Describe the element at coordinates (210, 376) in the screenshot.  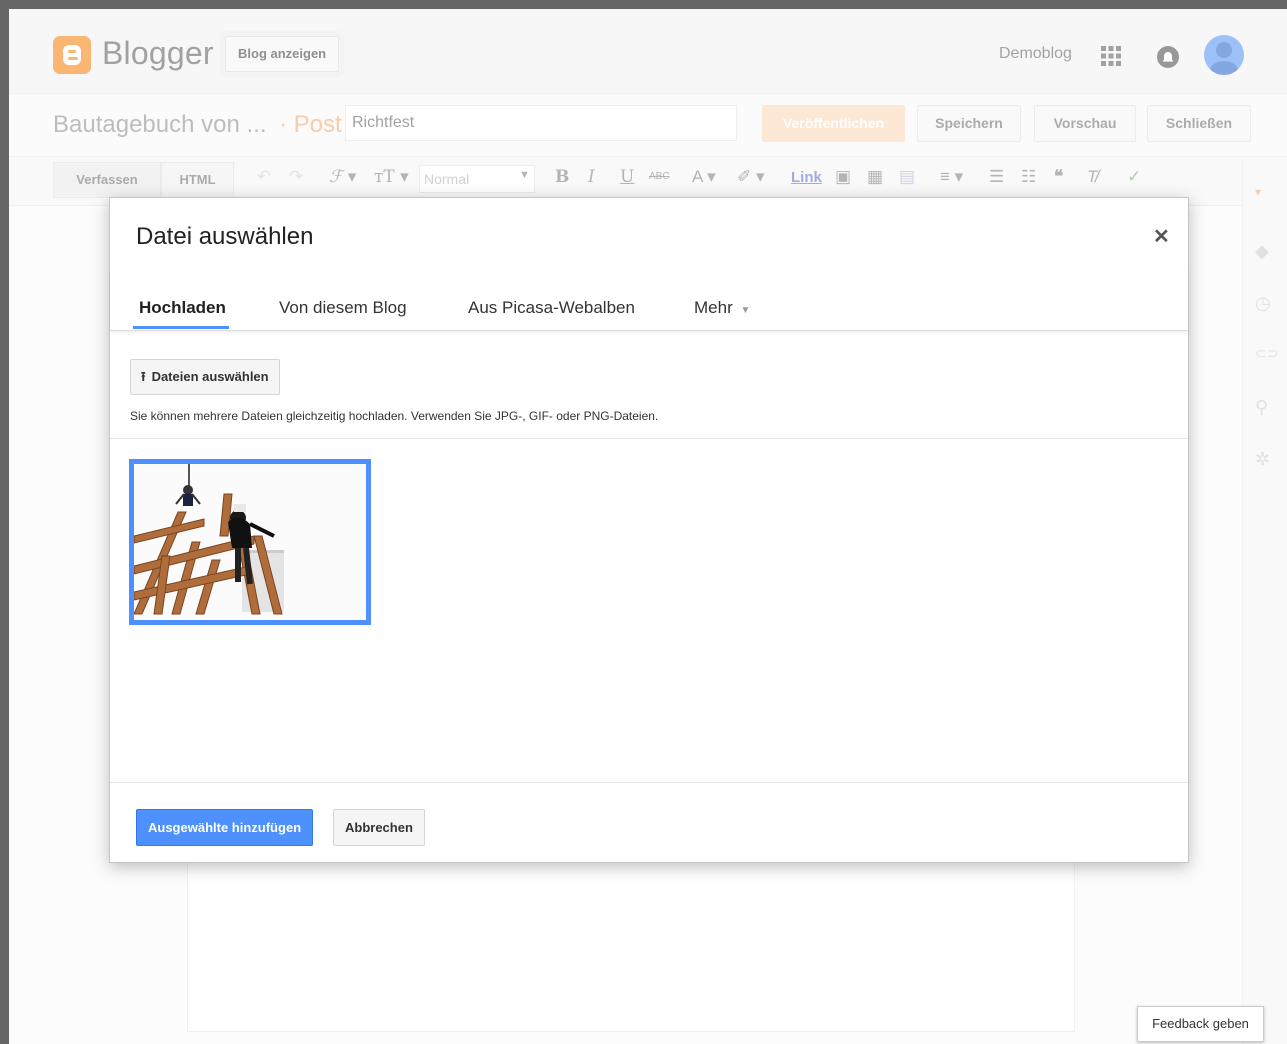
I see `choose-files-label: Dateien auswählen` at that location.